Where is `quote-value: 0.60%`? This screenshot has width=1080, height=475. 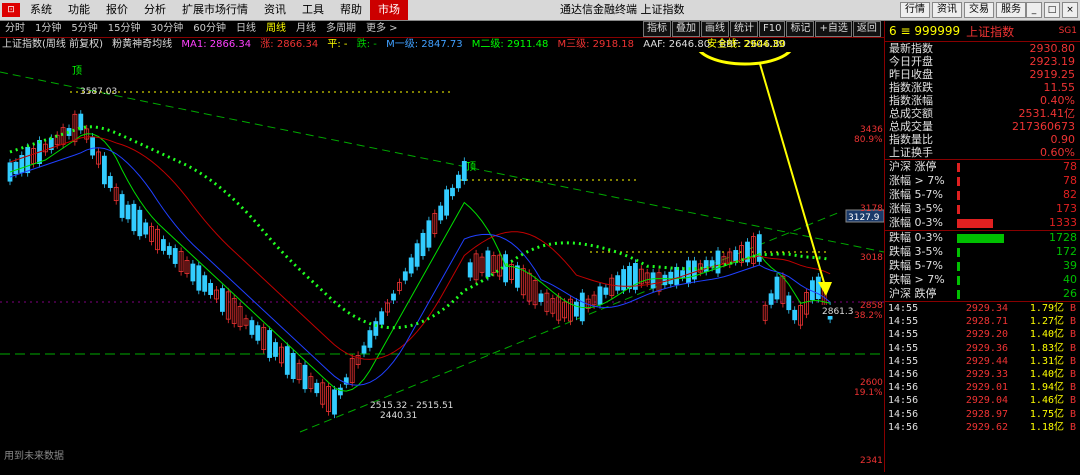 quote-value: 0.60% is located at coordinates (1057, 152).